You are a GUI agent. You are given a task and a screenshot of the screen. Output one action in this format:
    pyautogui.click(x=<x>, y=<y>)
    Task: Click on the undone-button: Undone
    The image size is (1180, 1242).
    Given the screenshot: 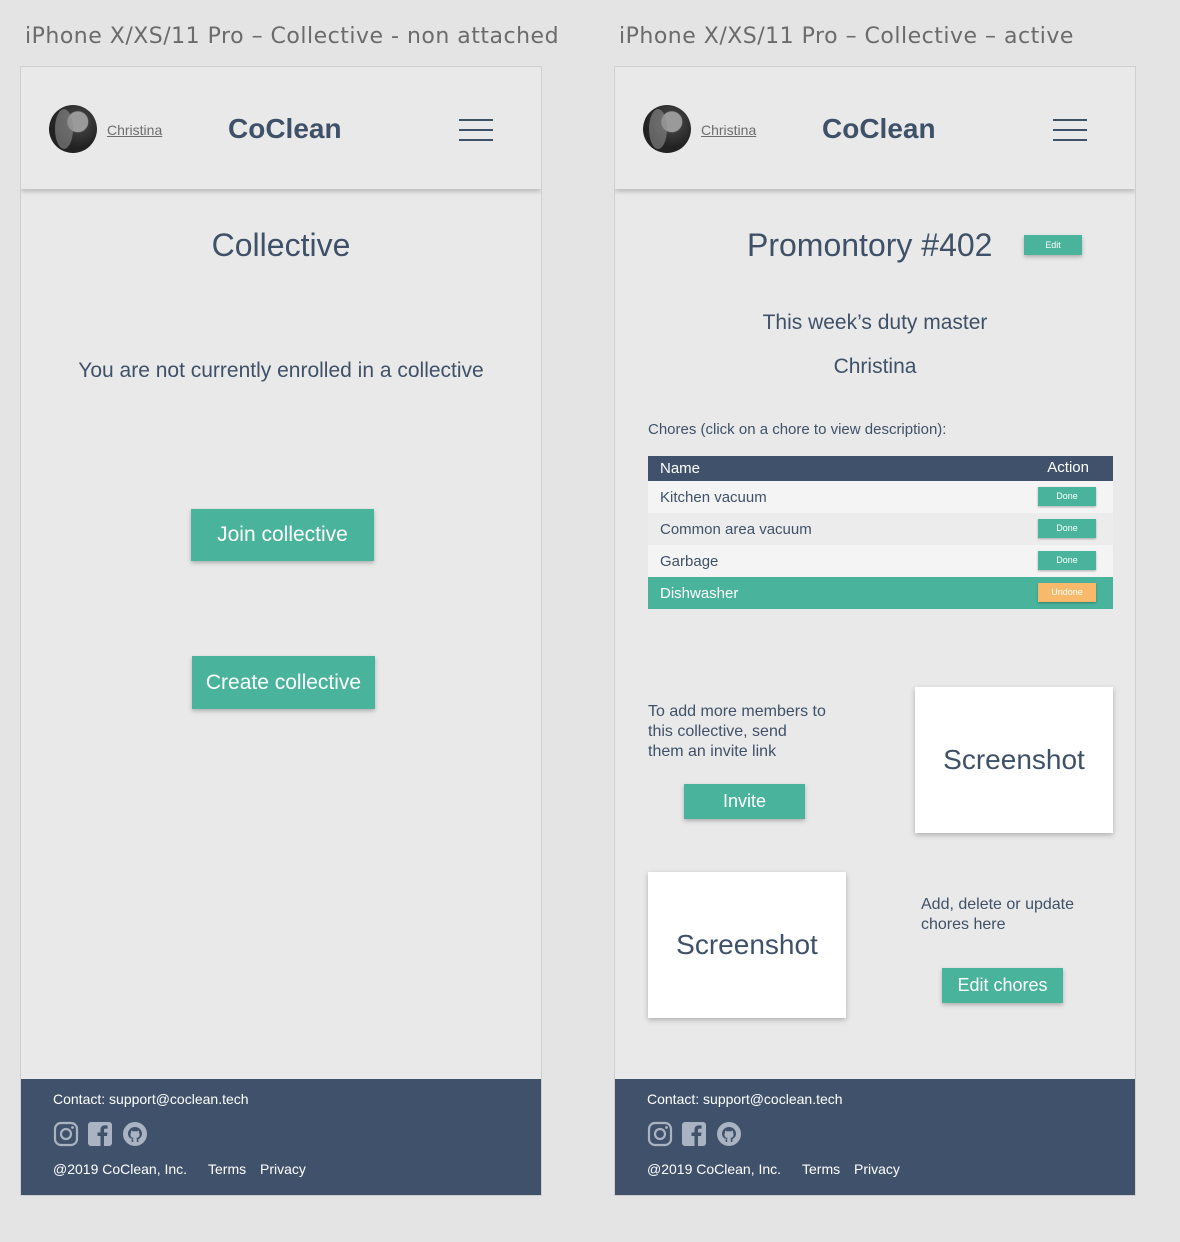 What is the action you would take?
    pyautogui.click(x=1067, y=592)
    